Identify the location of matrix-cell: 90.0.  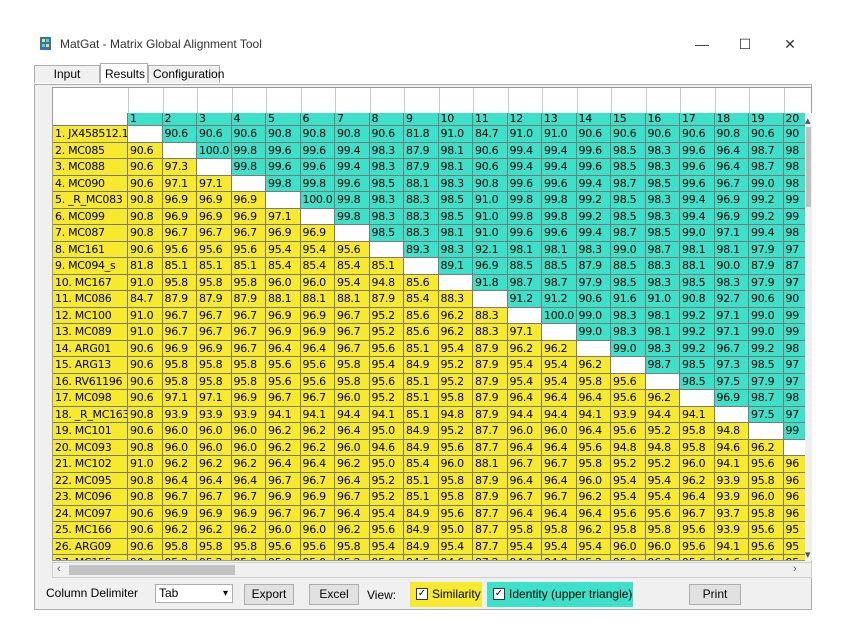
(731, 266).